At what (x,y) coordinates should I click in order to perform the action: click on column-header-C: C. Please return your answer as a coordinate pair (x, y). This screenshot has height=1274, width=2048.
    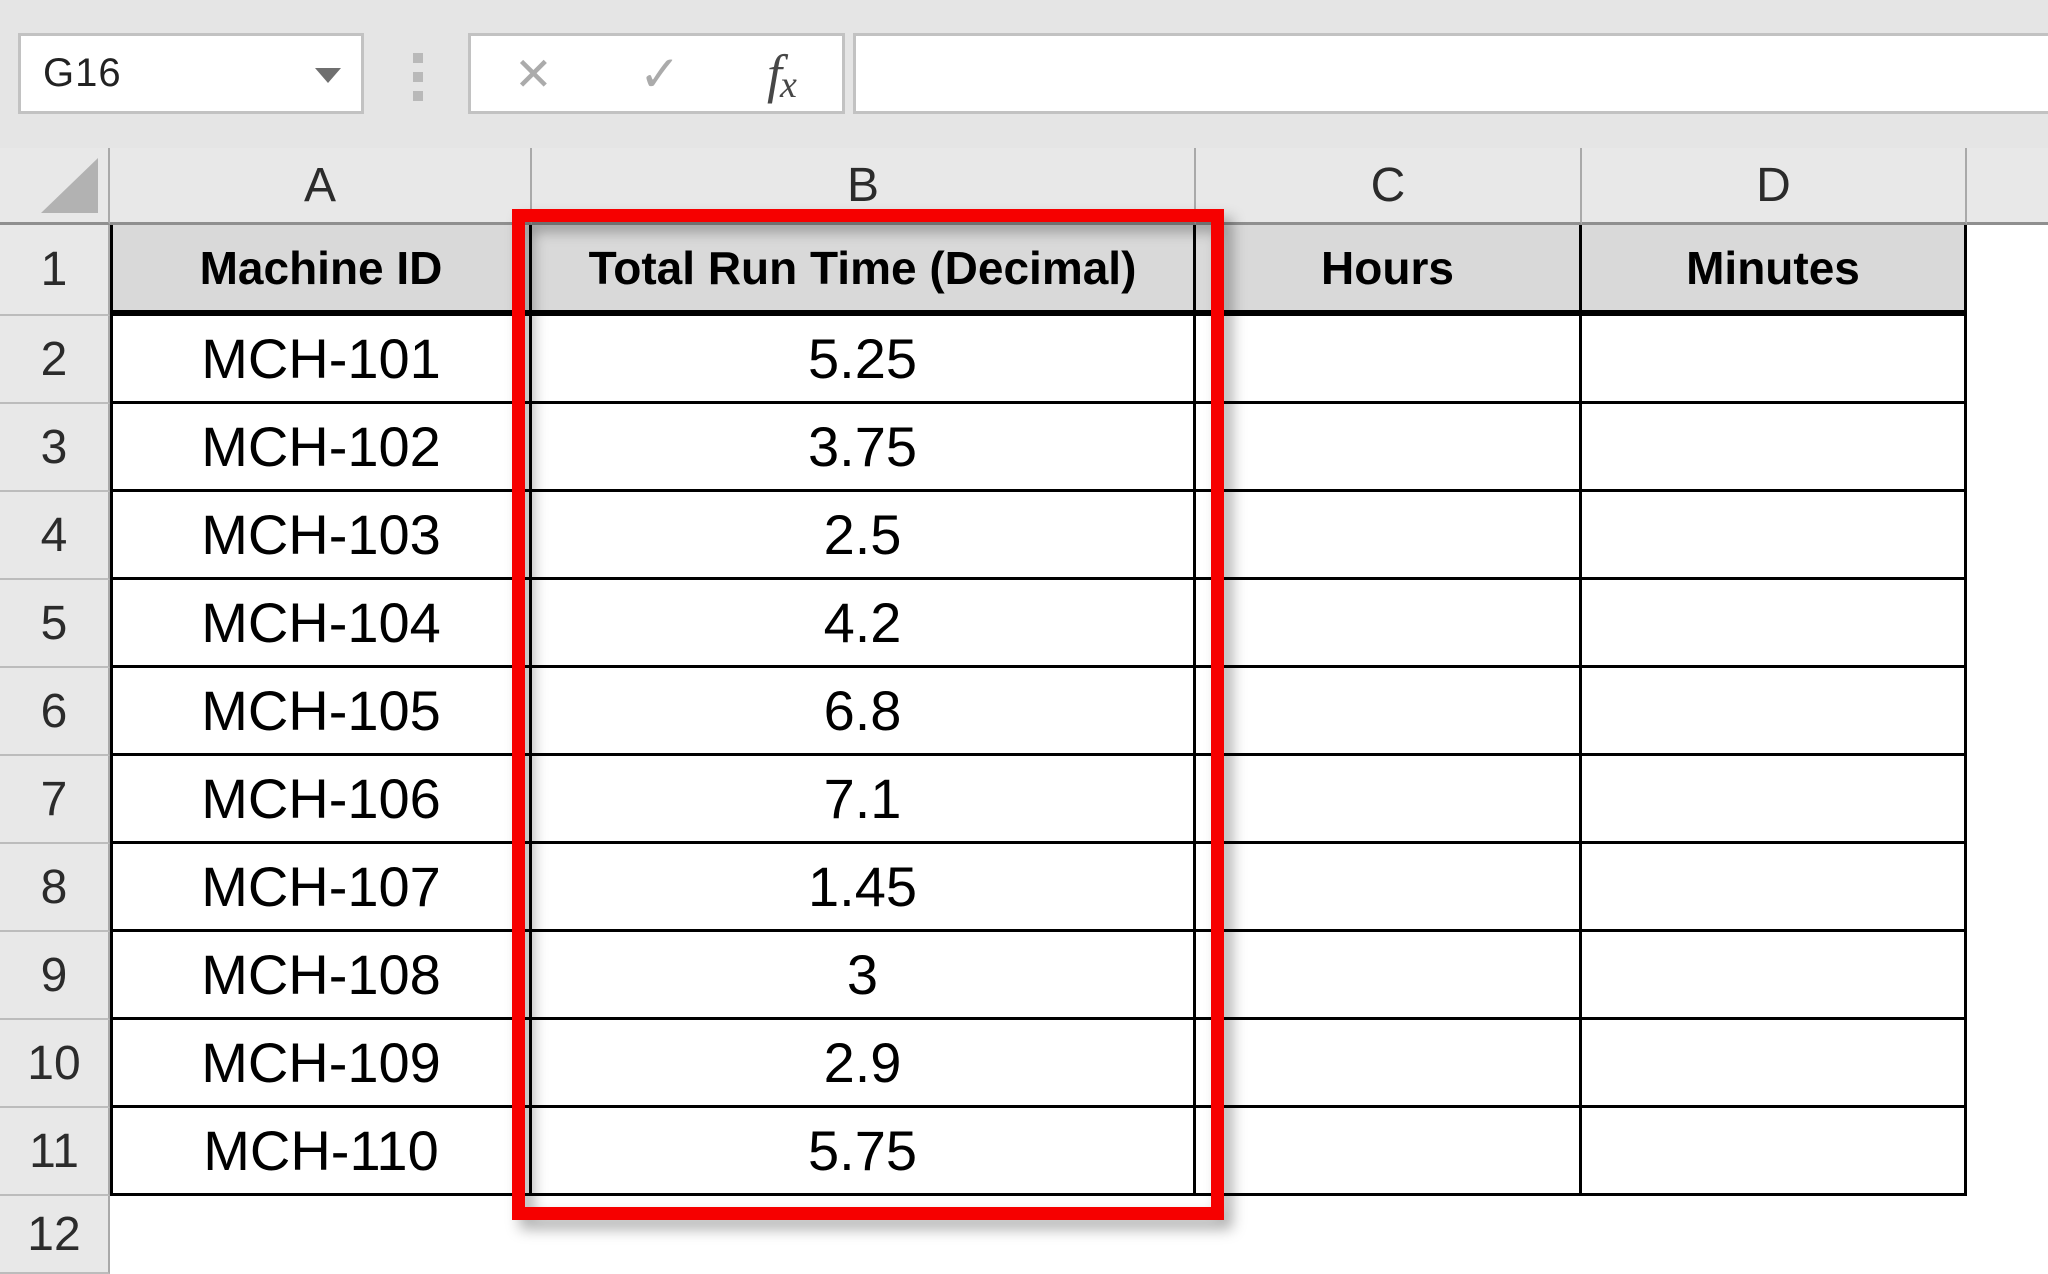
    Looking at the image, I should click on (1389, 186).